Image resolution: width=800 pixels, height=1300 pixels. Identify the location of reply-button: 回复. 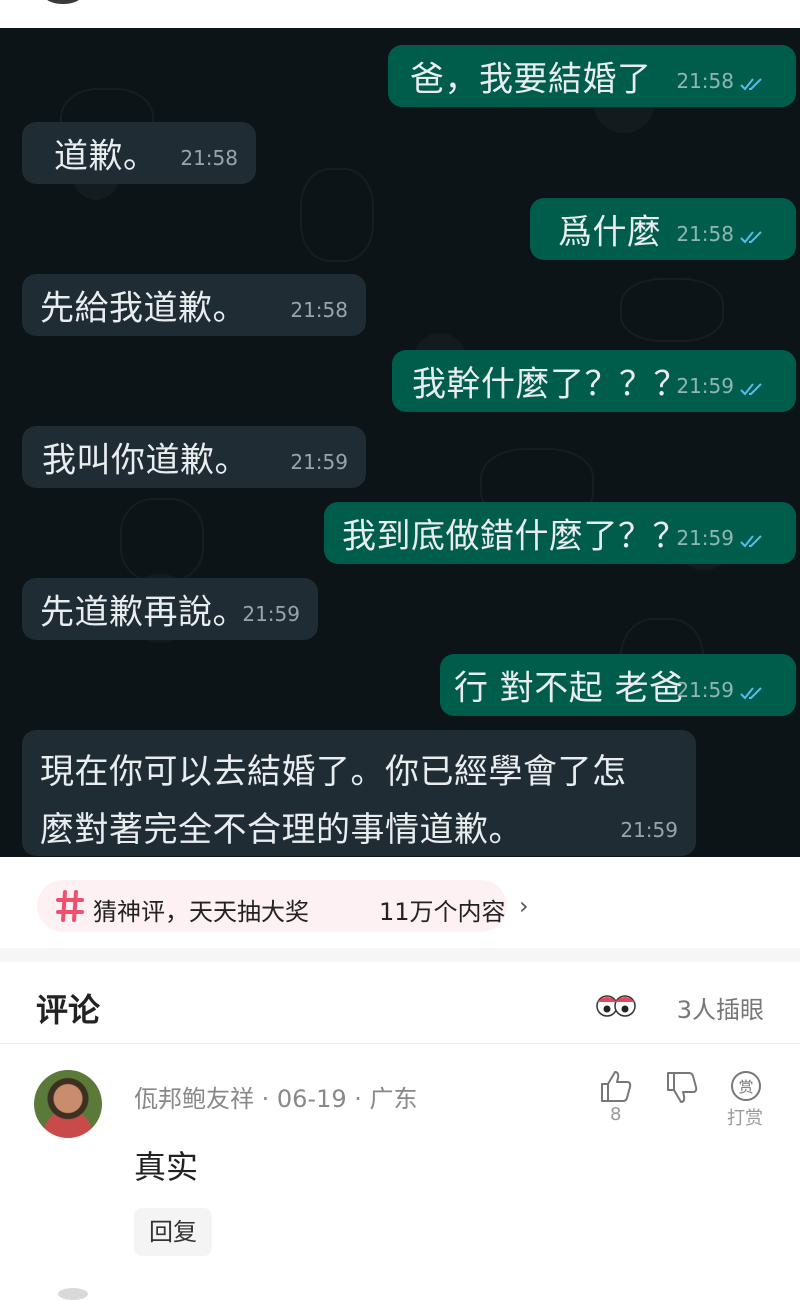
(173, 1232).